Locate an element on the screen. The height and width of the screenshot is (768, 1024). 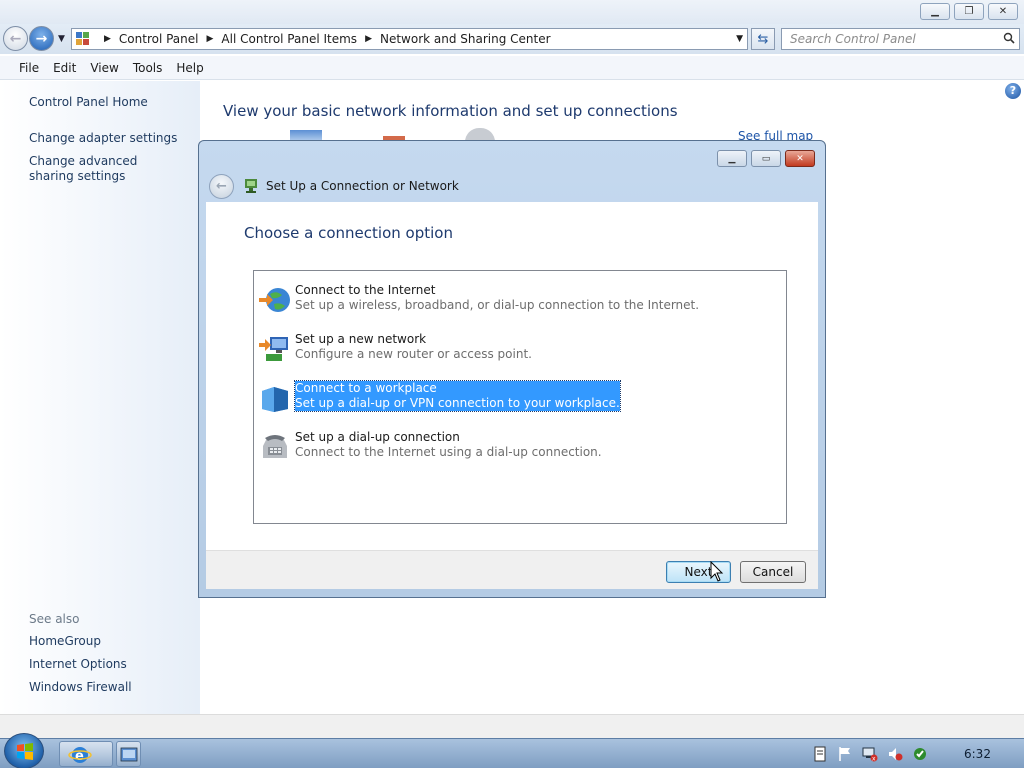
new-network-icon is located at coordinates (273, 349).